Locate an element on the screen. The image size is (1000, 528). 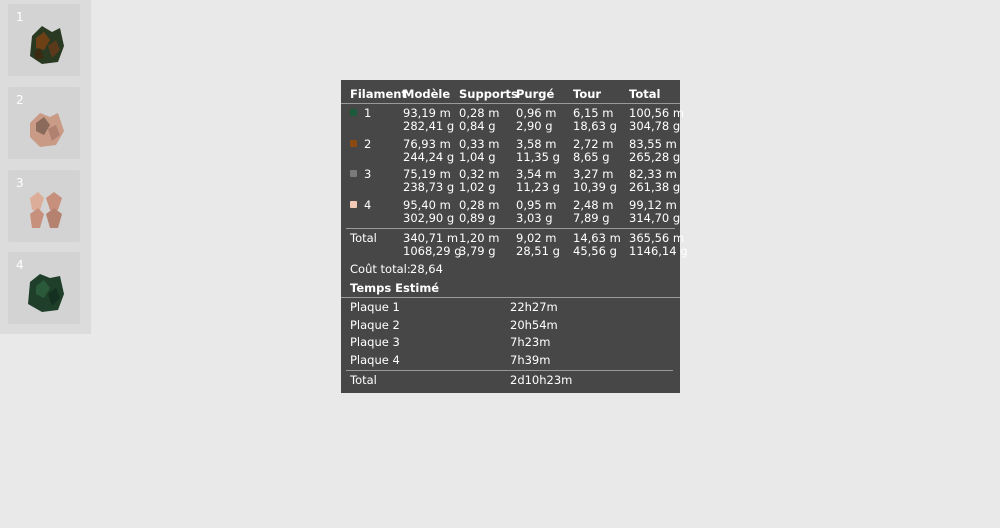
purge-length: 0,96 m is located at coordinates (536, 113).